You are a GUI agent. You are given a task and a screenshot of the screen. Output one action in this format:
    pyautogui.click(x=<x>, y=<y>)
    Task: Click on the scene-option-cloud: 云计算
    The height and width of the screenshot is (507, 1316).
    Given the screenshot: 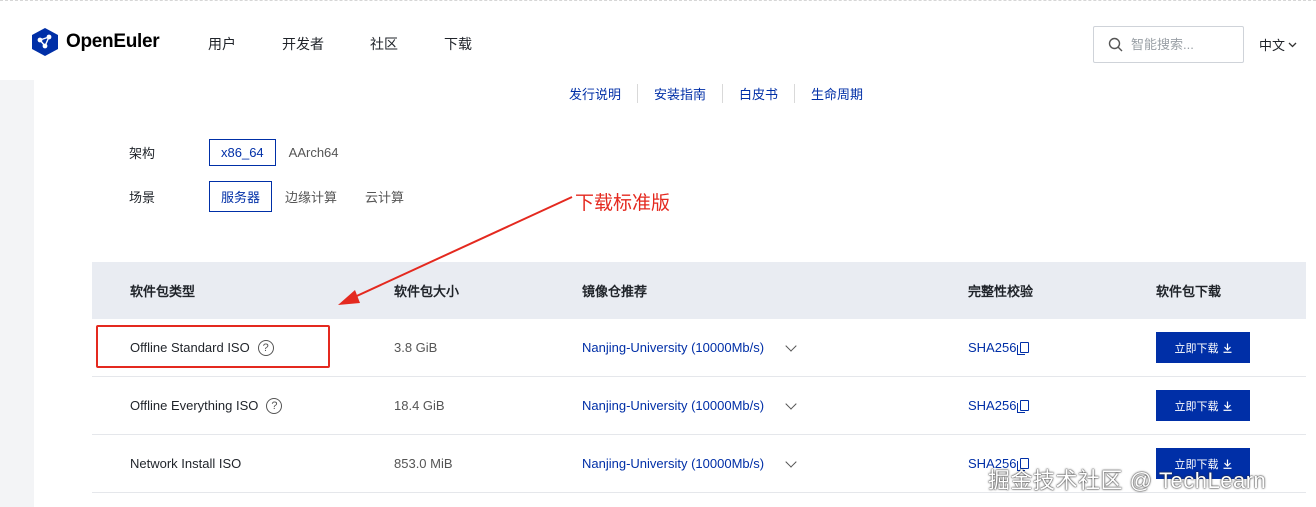 What is the action you would take?
    pyautogui.click(x=384, y=196)
    